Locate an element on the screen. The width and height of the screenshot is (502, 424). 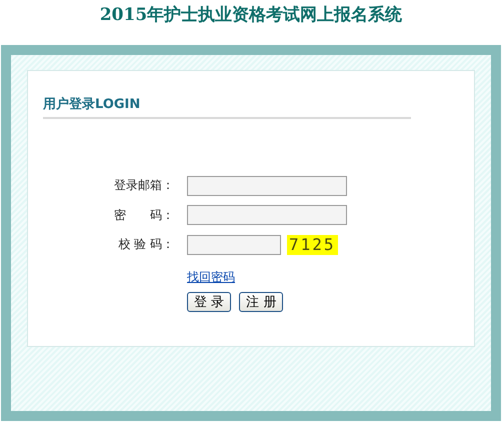
form-button: 登 录 is located at coordinates (209, 302).